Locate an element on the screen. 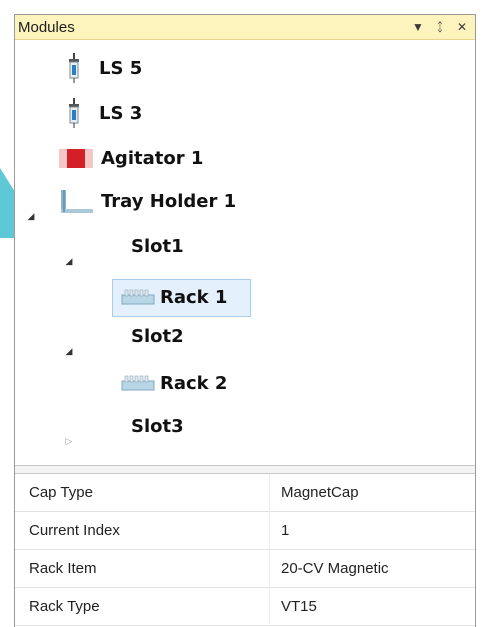  dropdown-arrow-icon: ▼ is located at coordinates (418, 27).